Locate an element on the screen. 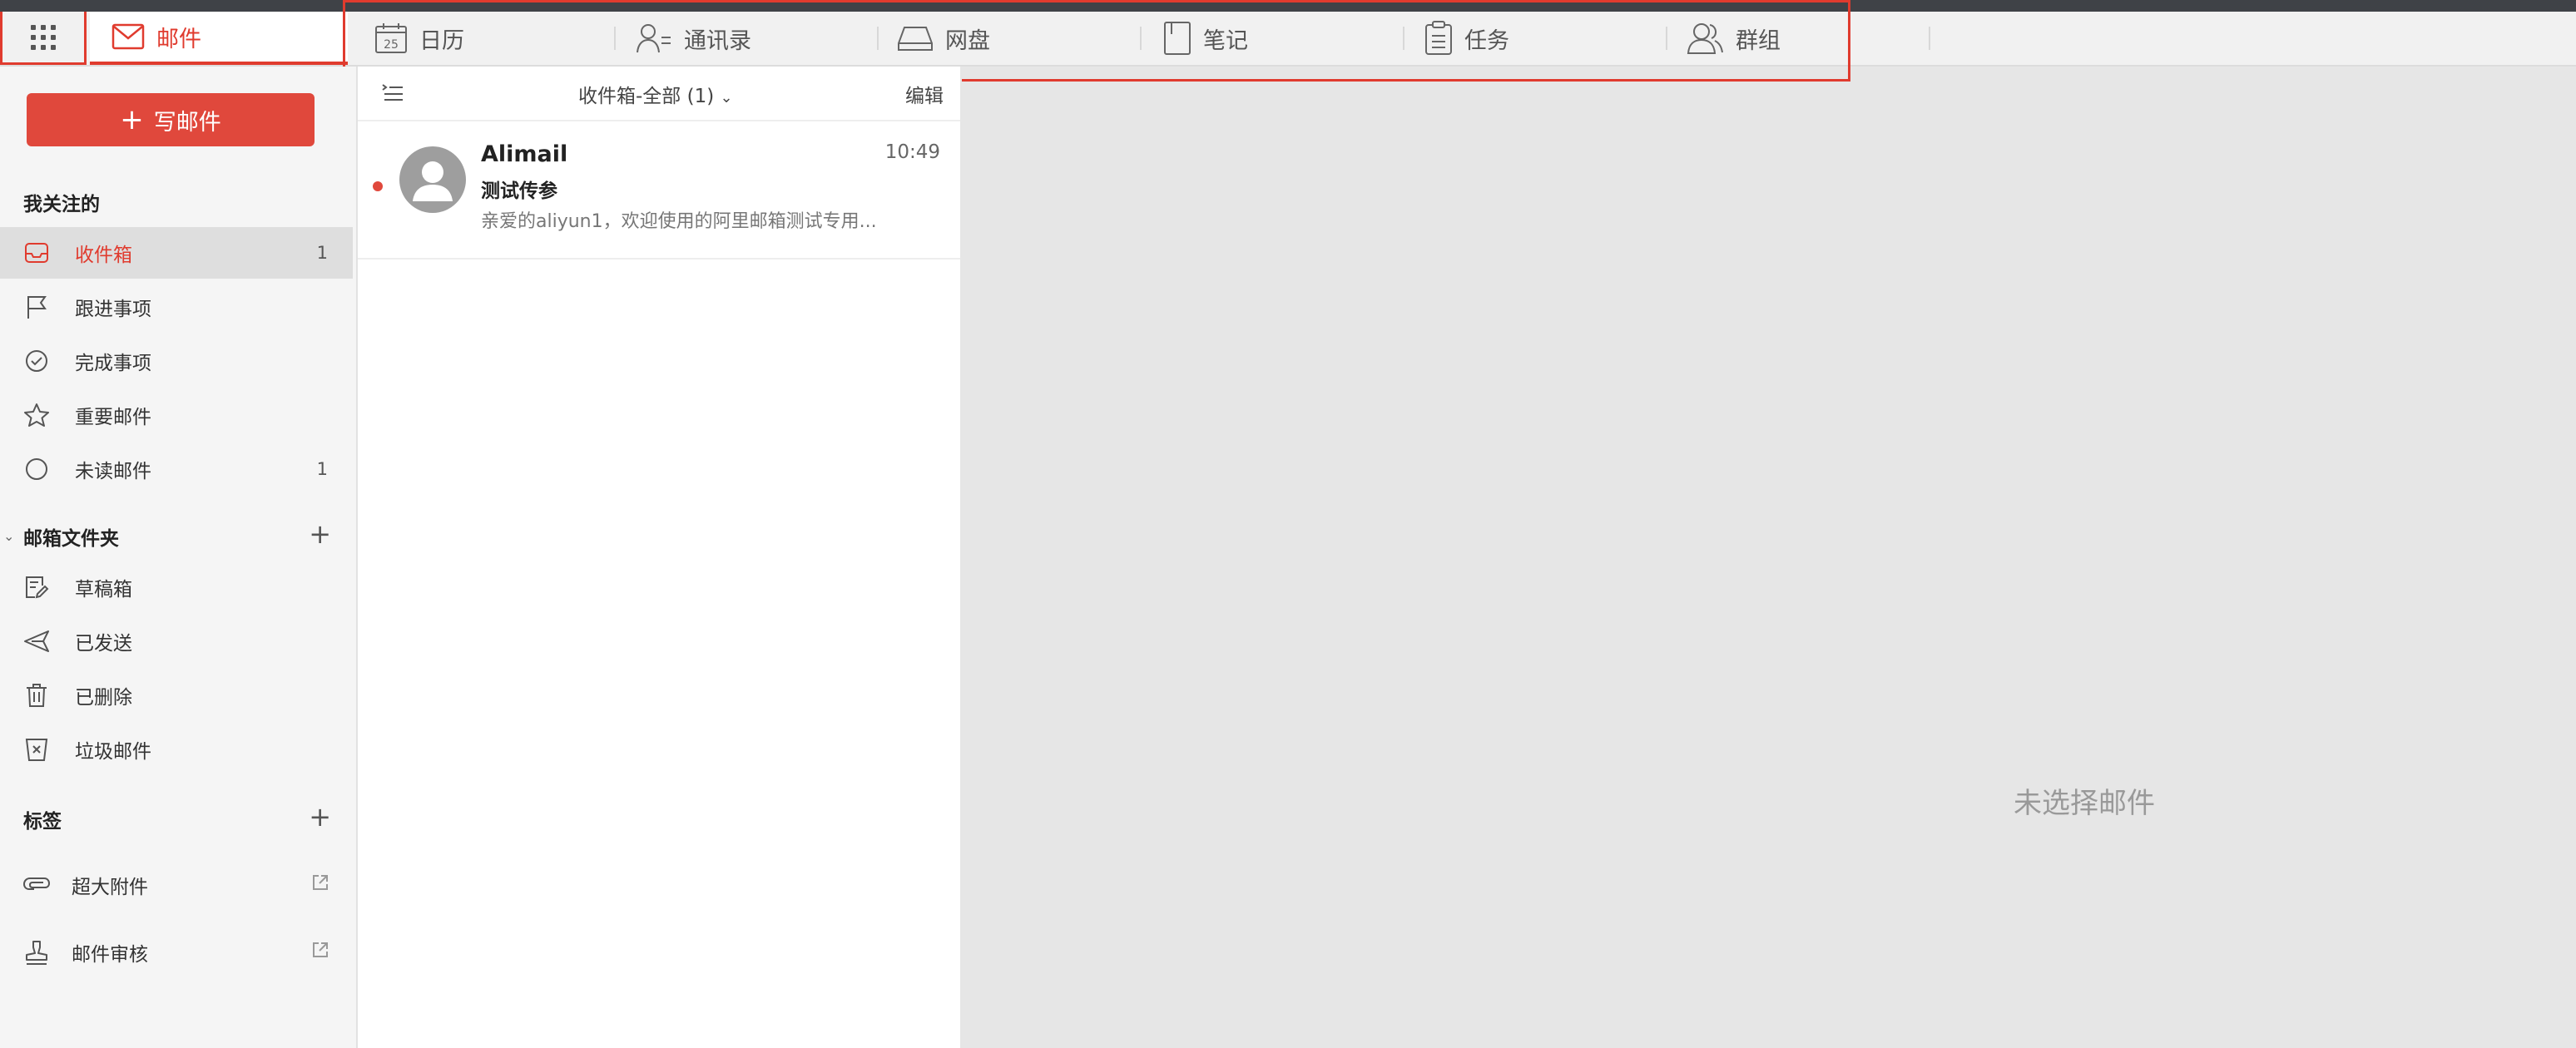 Image resolution: width=2576 pixels, height=1048 pixels. sidebar-item-label: 已发送 is located at coordinates (104, 644).